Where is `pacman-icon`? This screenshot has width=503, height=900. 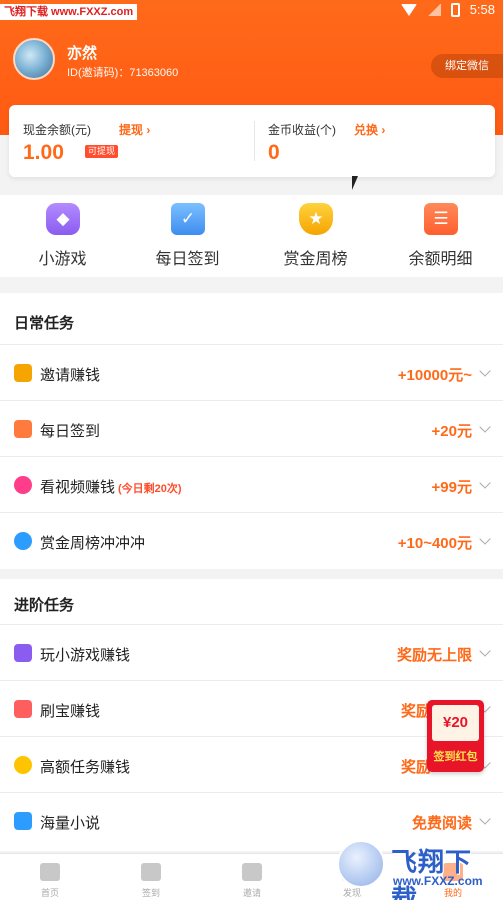
pacman-icon is located at coordinates (23, 765).